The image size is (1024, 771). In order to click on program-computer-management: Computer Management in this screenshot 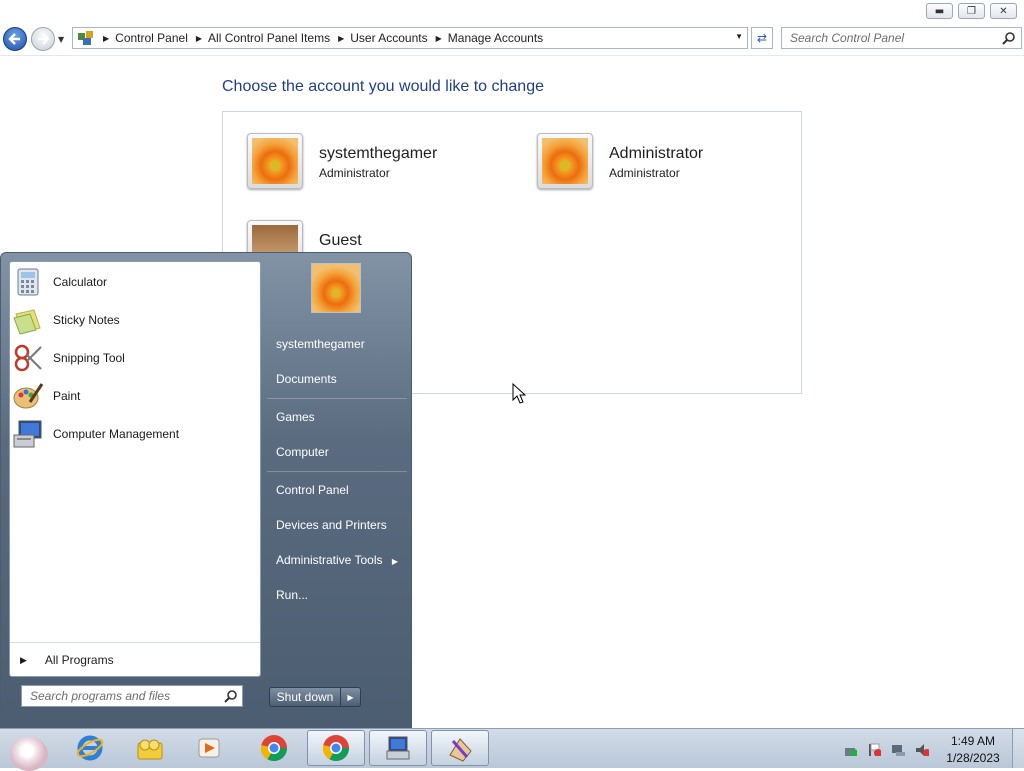, I will do `click(135, 434)`.